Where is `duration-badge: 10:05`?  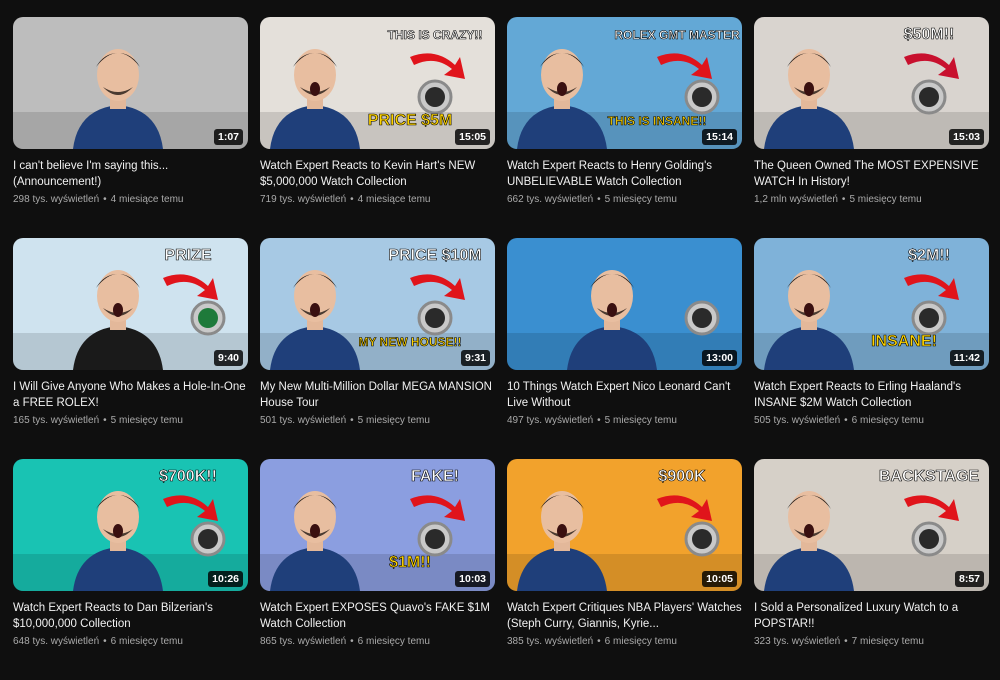 duration-badge: 10:05 is located at coordinates (719, 579).